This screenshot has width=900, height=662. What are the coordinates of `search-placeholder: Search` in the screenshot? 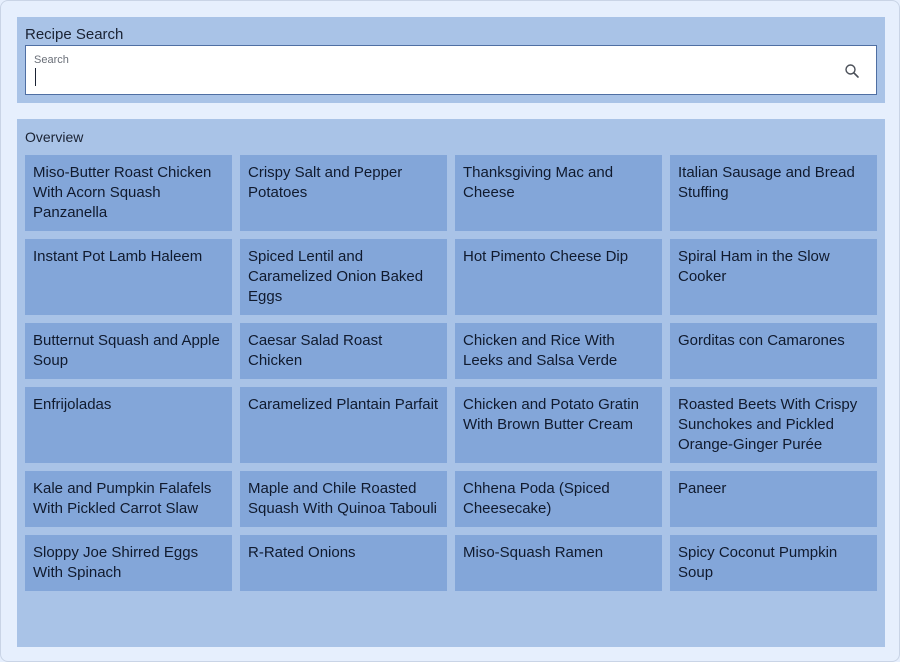 It's located at (51, 60).